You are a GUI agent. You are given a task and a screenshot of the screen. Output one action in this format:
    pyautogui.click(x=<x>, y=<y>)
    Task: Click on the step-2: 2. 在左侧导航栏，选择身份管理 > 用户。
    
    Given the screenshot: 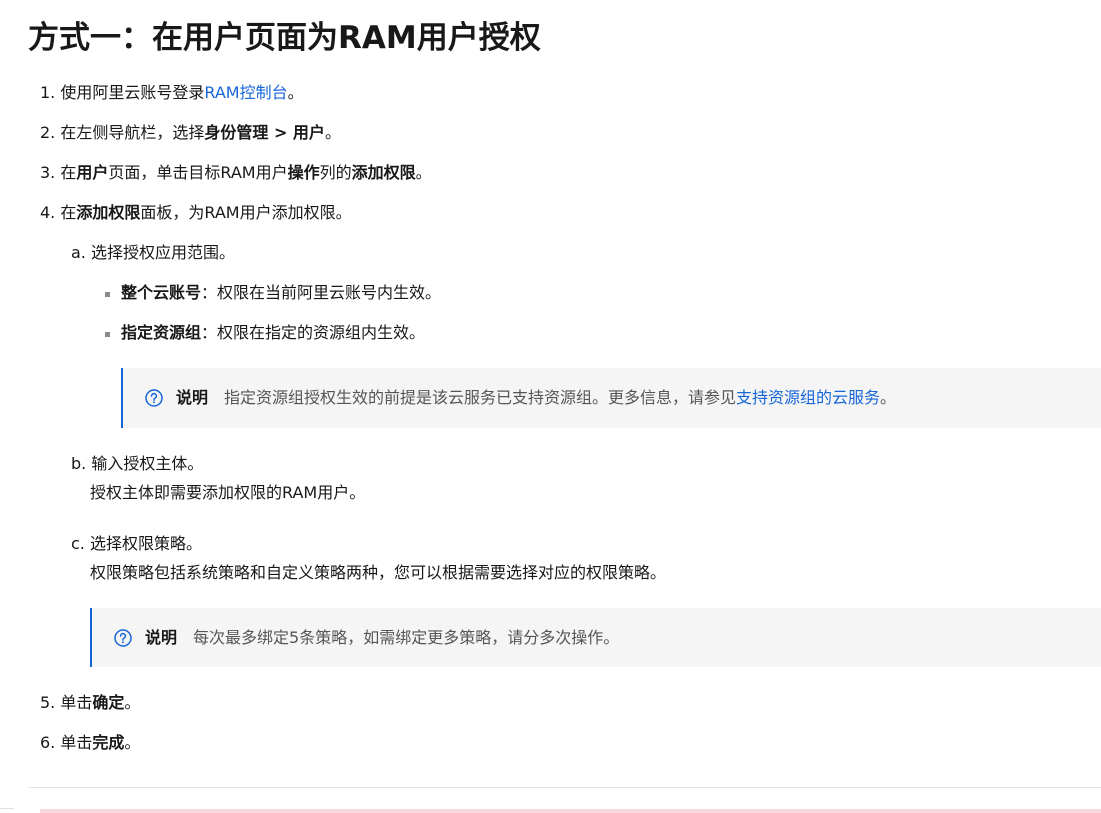 What is the action you would take?
    pyautogui.click(x=190, y=133)
    